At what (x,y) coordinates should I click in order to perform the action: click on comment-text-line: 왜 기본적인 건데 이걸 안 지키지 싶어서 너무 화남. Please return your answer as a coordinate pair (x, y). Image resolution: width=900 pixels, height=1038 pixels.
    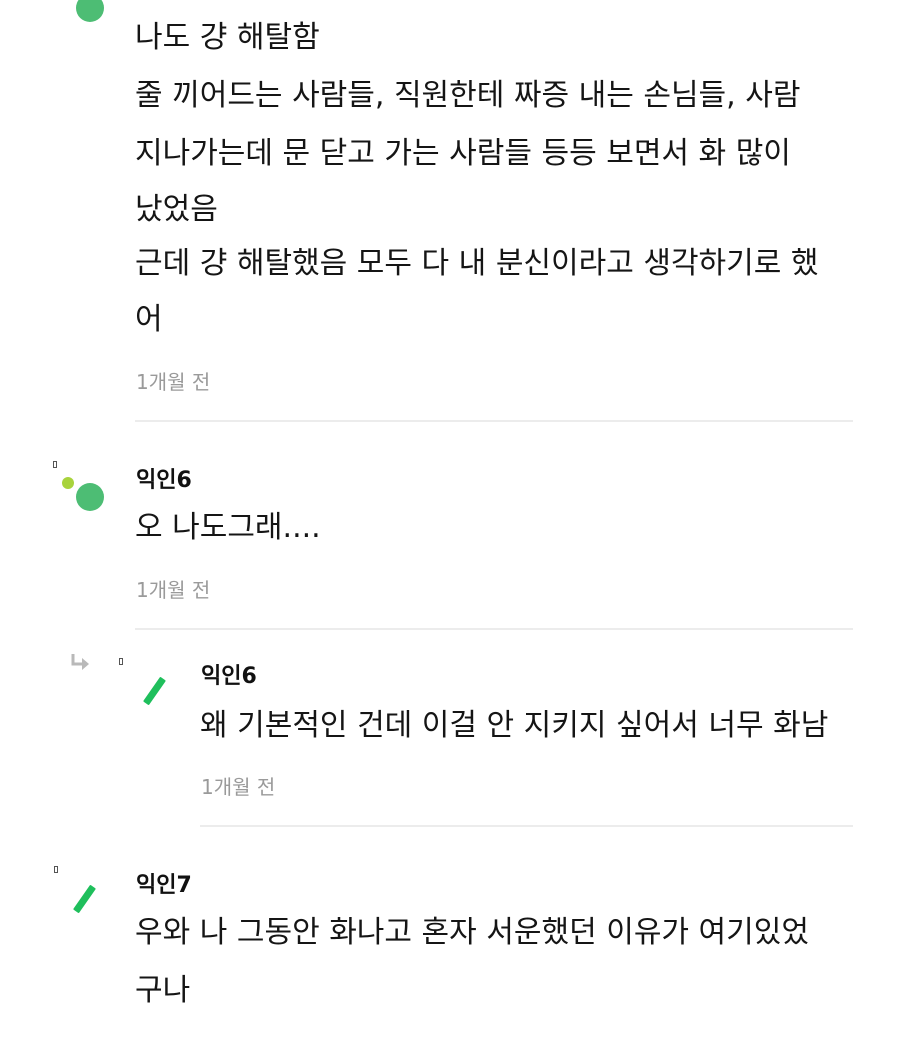
    Looking at the image, I should click on (514, 725).